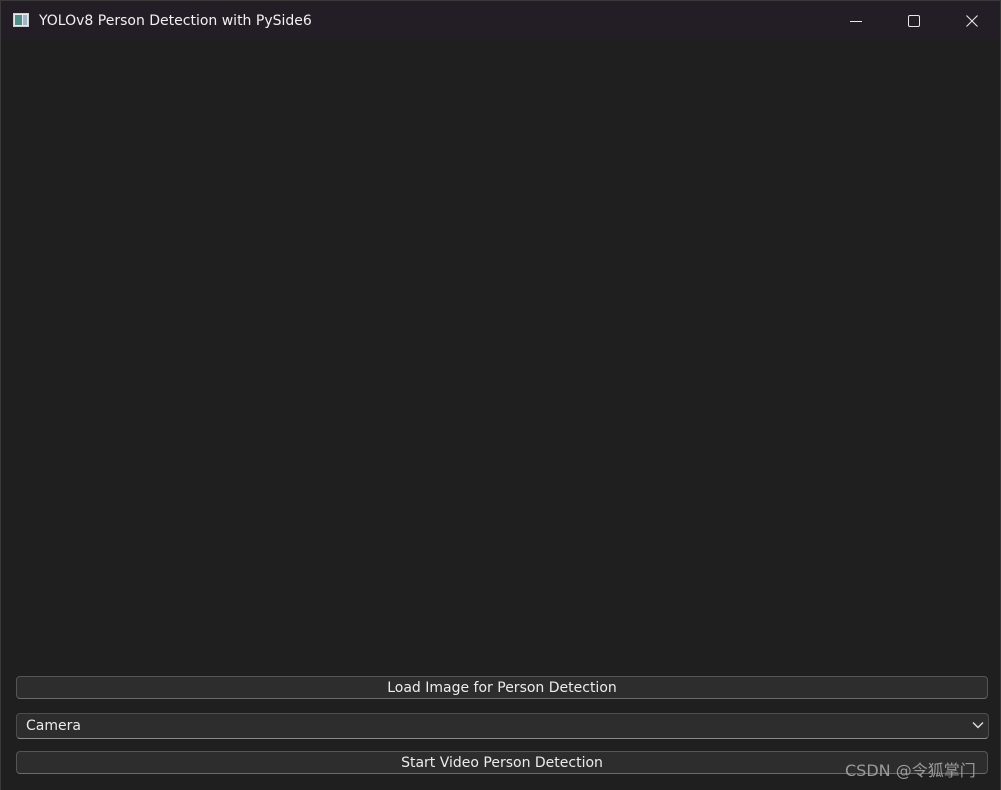 The width and height of the screenshot is (1001, 790). I want to click on minimize-icon, so click(856, 21).